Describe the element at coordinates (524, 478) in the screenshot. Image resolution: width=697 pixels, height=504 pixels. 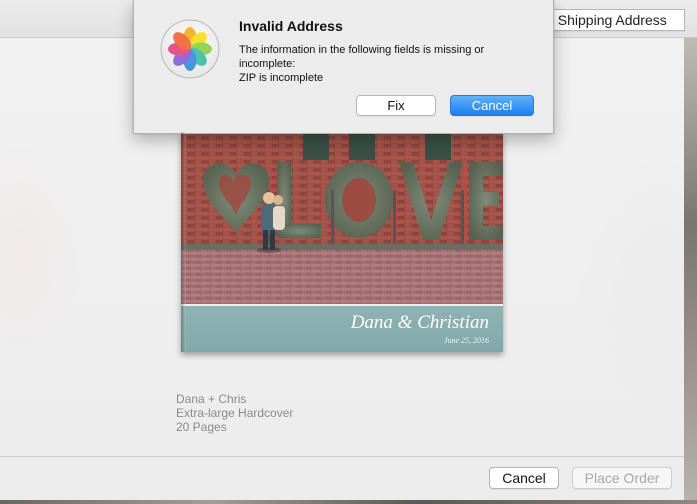
I see `cancel-order-button: Cancel` at that location.